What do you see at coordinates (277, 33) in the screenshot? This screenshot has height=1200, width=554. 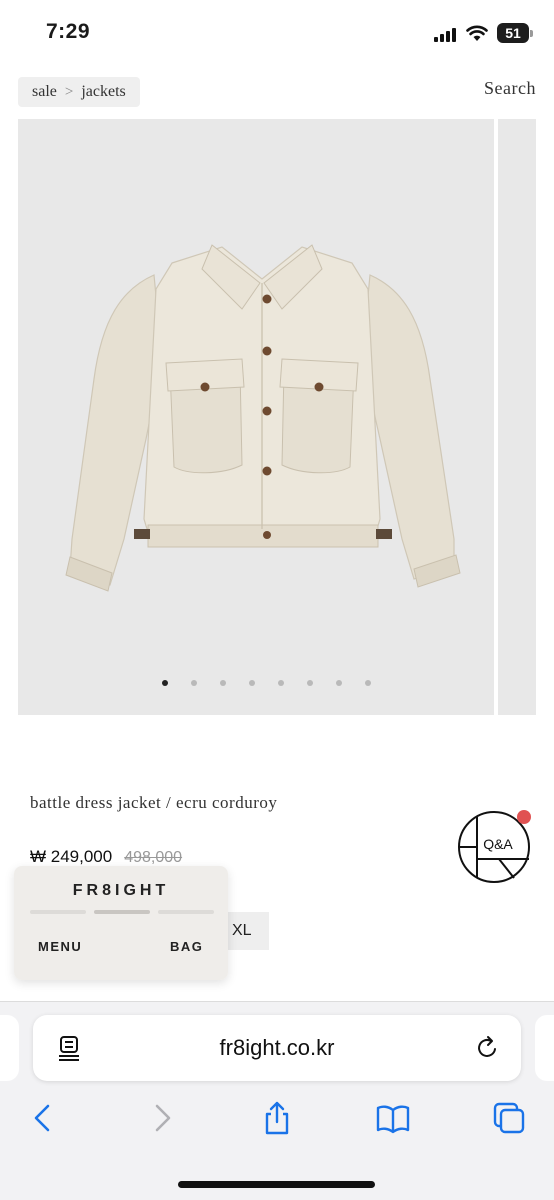 I see `status-bar: 7:29 51` at bounding box center [277, 33].